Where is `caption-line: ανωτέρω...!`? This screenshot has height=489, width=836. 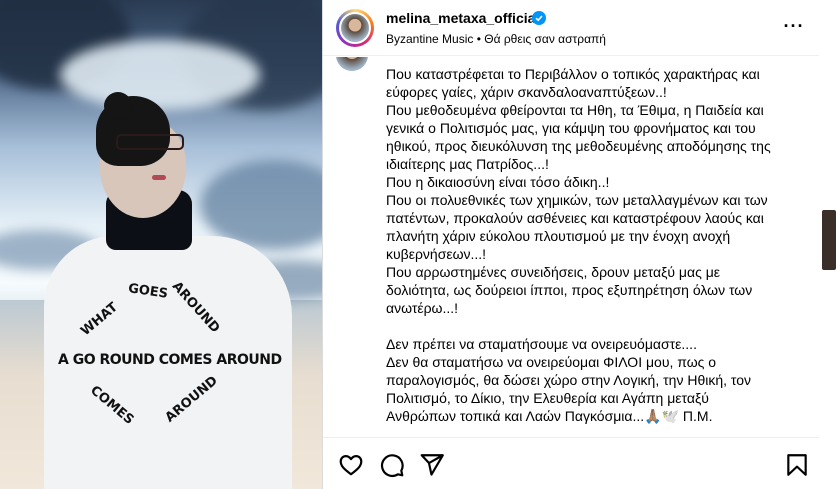
caption-line: ανωτέρω...! is located at coordinates (422, 308).